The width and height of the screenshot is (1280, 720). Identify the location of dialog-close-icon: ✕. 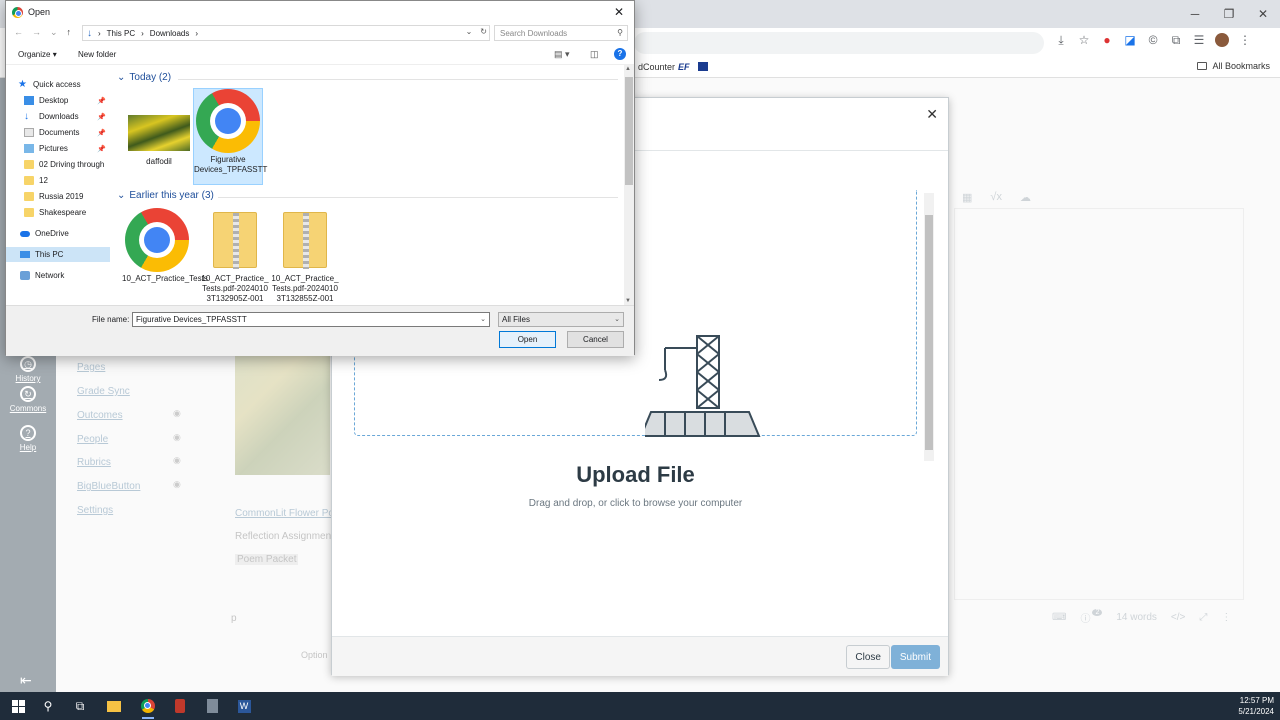
(619, 12).